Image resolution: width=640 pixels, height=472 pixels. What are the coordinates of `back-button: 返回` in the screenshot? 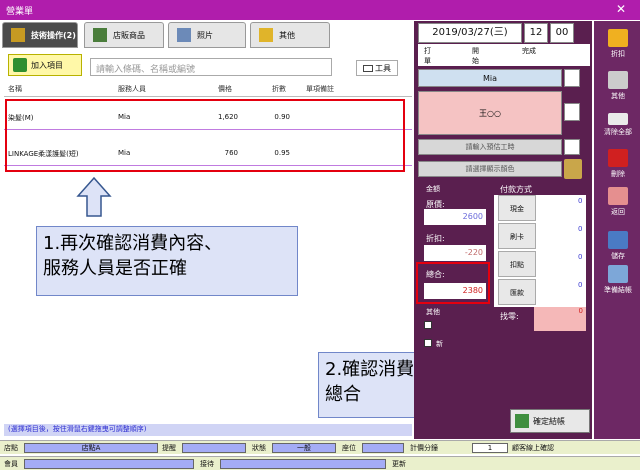 It's located at (618, 202).